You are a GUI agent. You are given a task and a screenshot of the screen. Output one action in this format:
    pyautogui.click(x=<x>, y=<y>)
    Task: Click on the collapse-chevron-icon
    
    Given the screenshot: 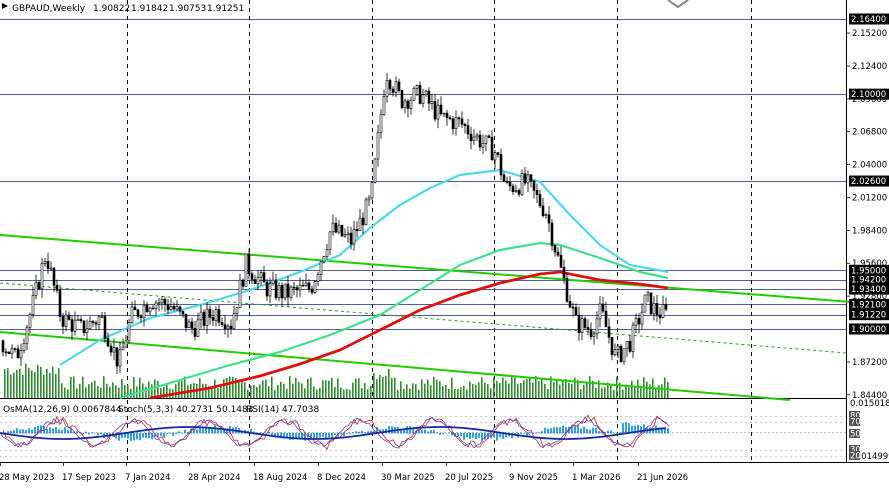 What is the action you would take?
    pyautogui.click(x=678, y=4)
    